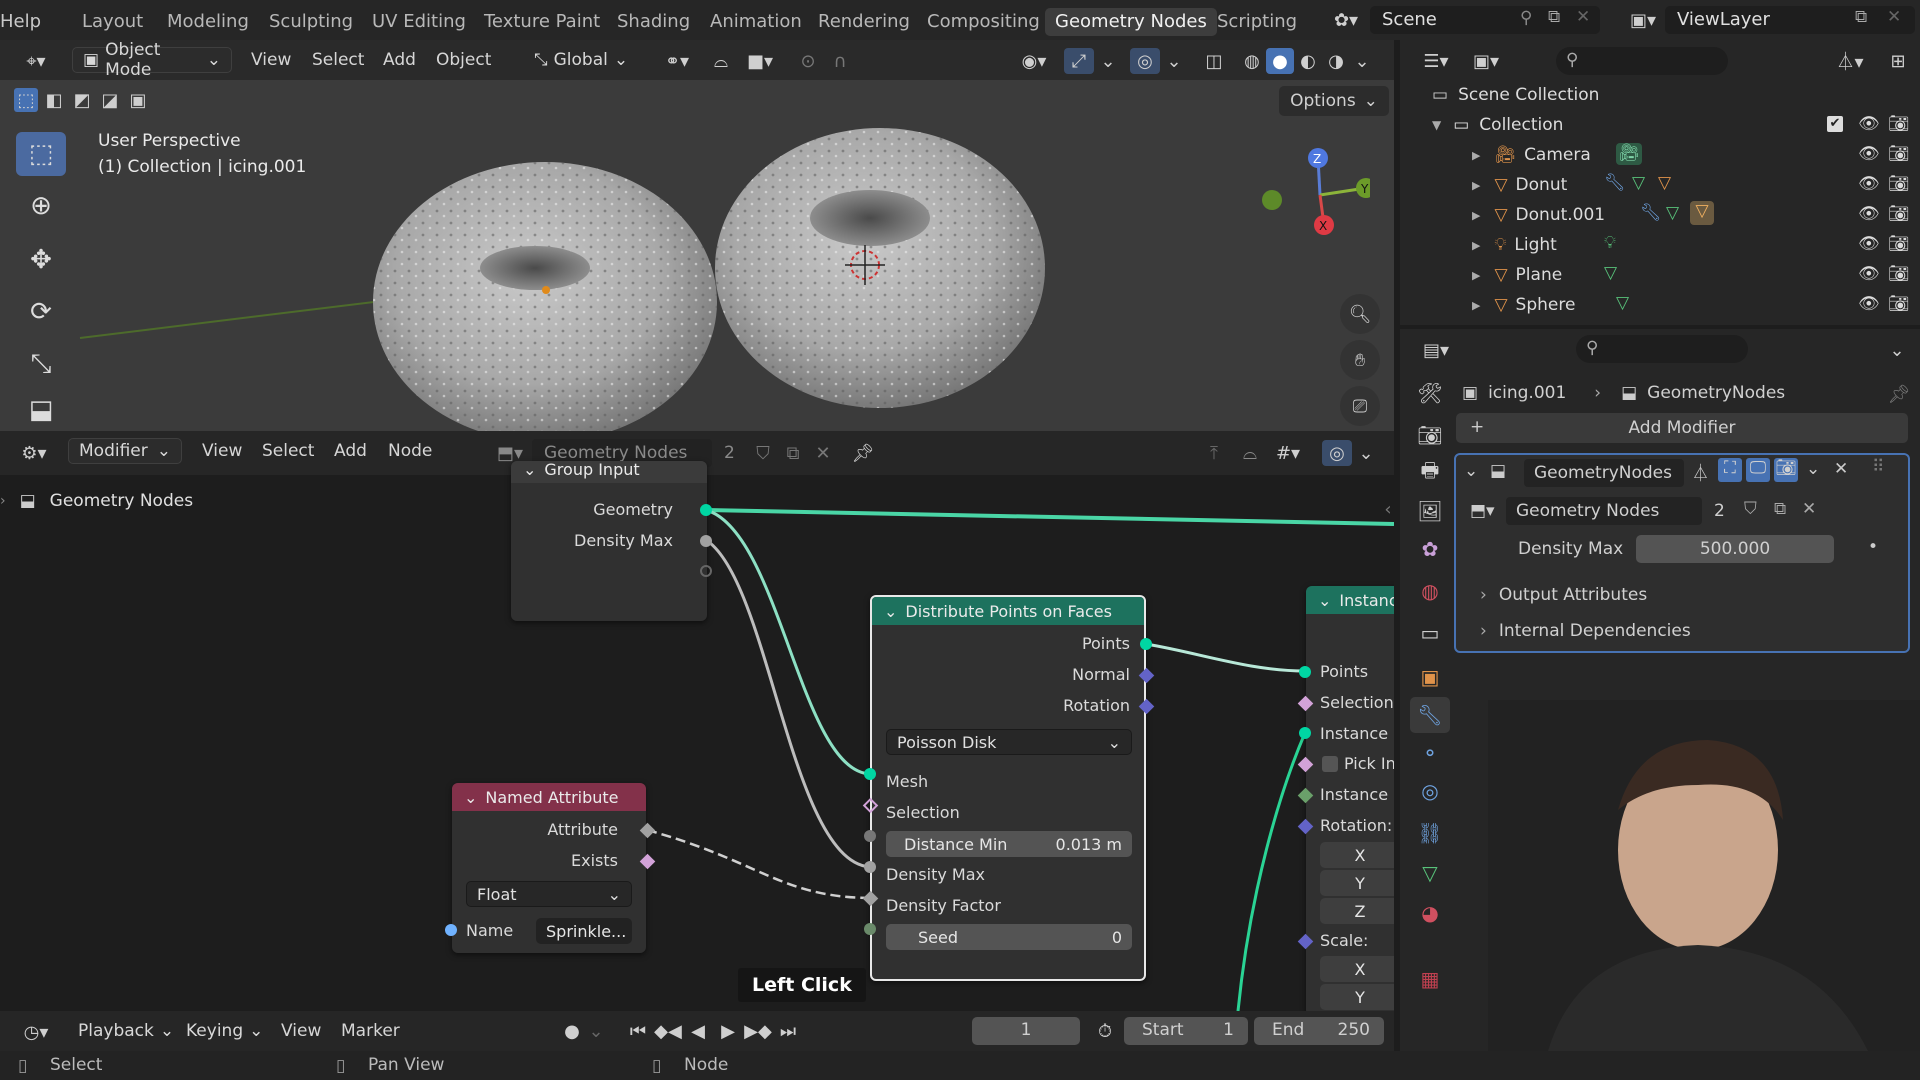  I want to click on material-icon: ▽, so click(1702, 213).